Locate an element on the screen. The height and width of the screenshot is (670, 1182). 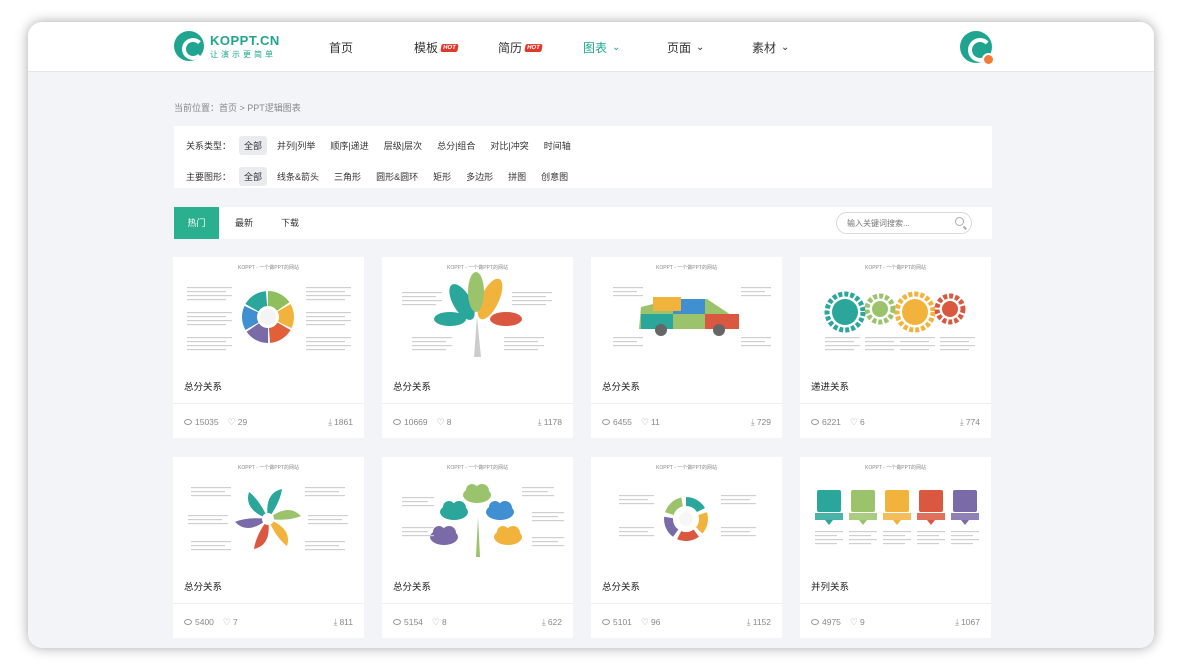
site-logo: KOPPT.CN 让演示更简单 is located at coordinates (227, 46).